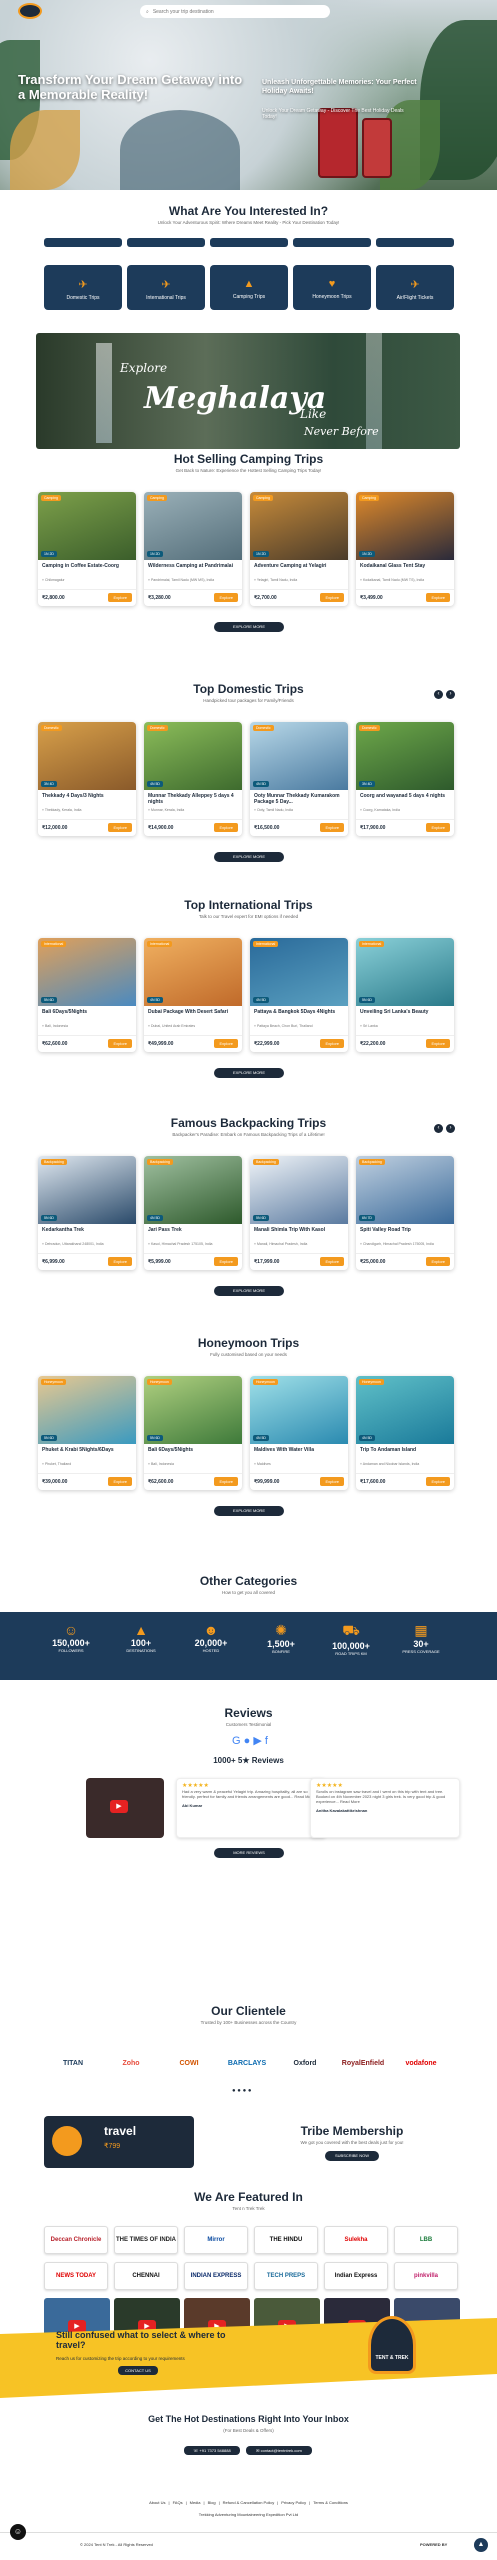 This screenshot has width=497, height=2560. I want to click on tile-domestic-trips: ✈ Domestic Trips, so click(83, 287).